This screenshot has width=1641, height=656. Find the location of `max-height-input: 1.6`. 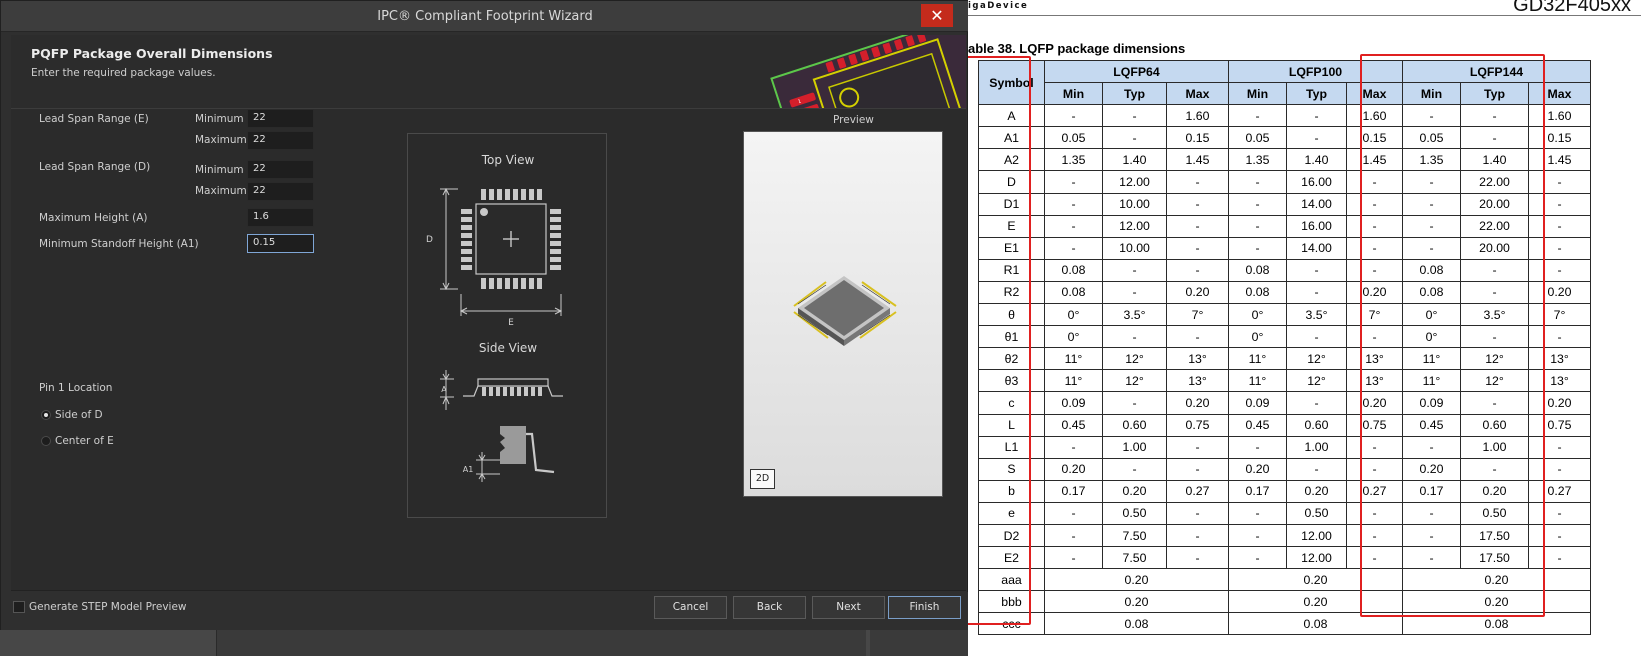

max-height-input: 1.6 is located at coordinates (280, 217).